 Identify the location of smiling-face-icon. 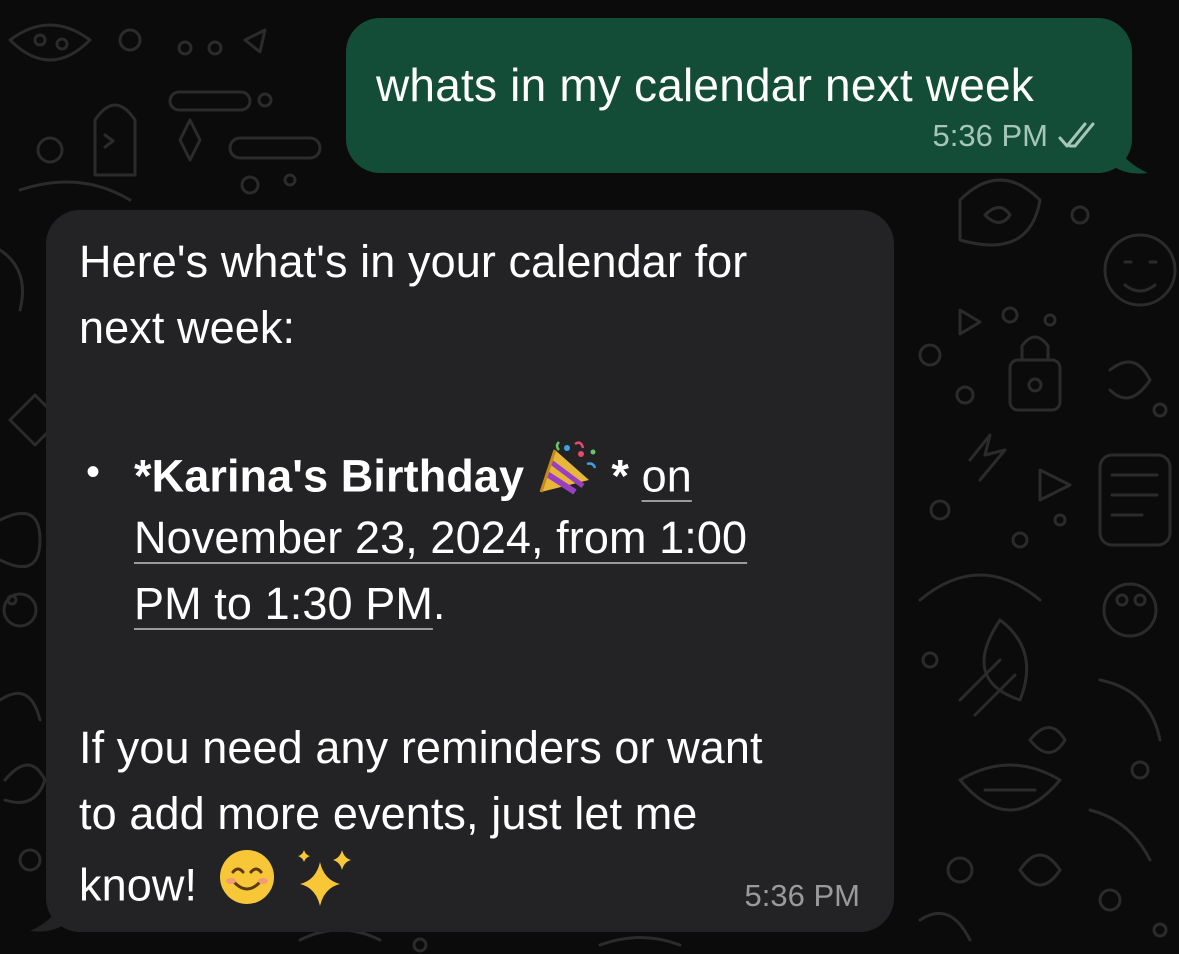
(247, 882).